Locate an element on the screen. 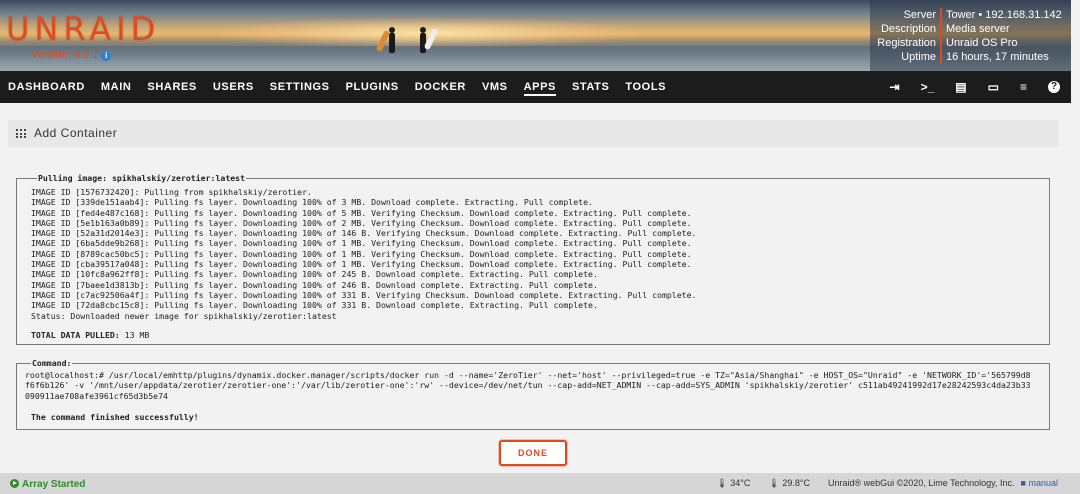 The image size is (1080, 494). unraid-logo: UNRAID is located at coordinates (83, 29).